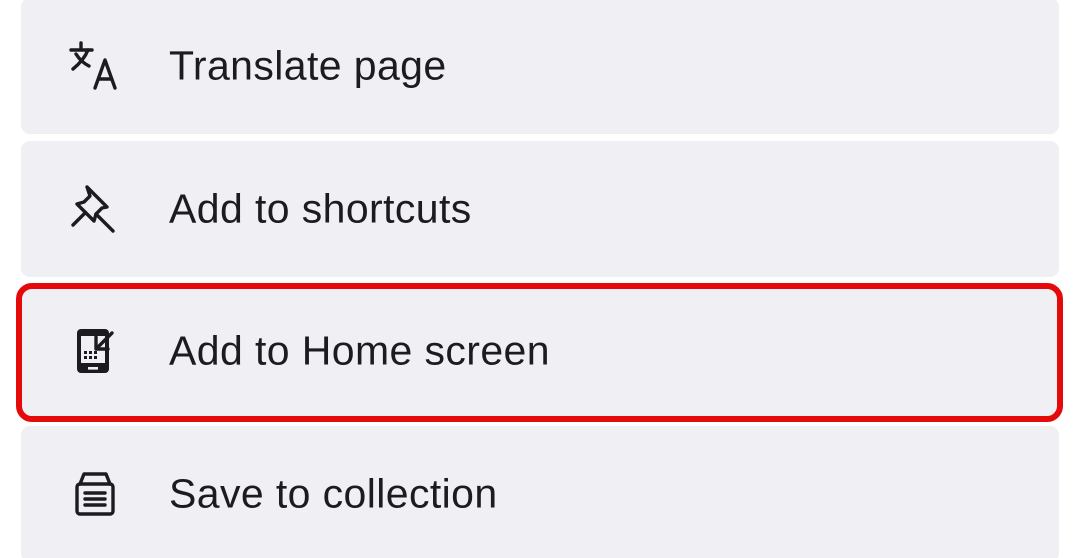 This screenshot has width=1080, height=558. Describe the element at coordinates (95, 209) in the screenshot. I see `pin-icon` at that location.